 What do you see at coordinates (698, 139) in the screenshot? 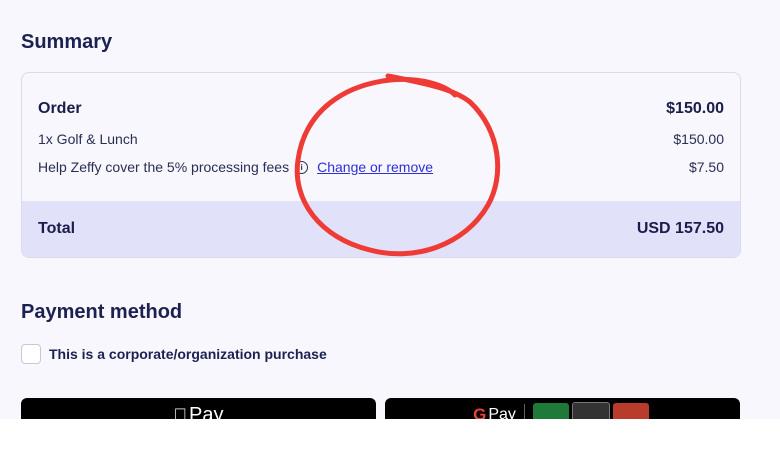
I see `line-item-amount: $150.00` at bounding box center [698, 139].